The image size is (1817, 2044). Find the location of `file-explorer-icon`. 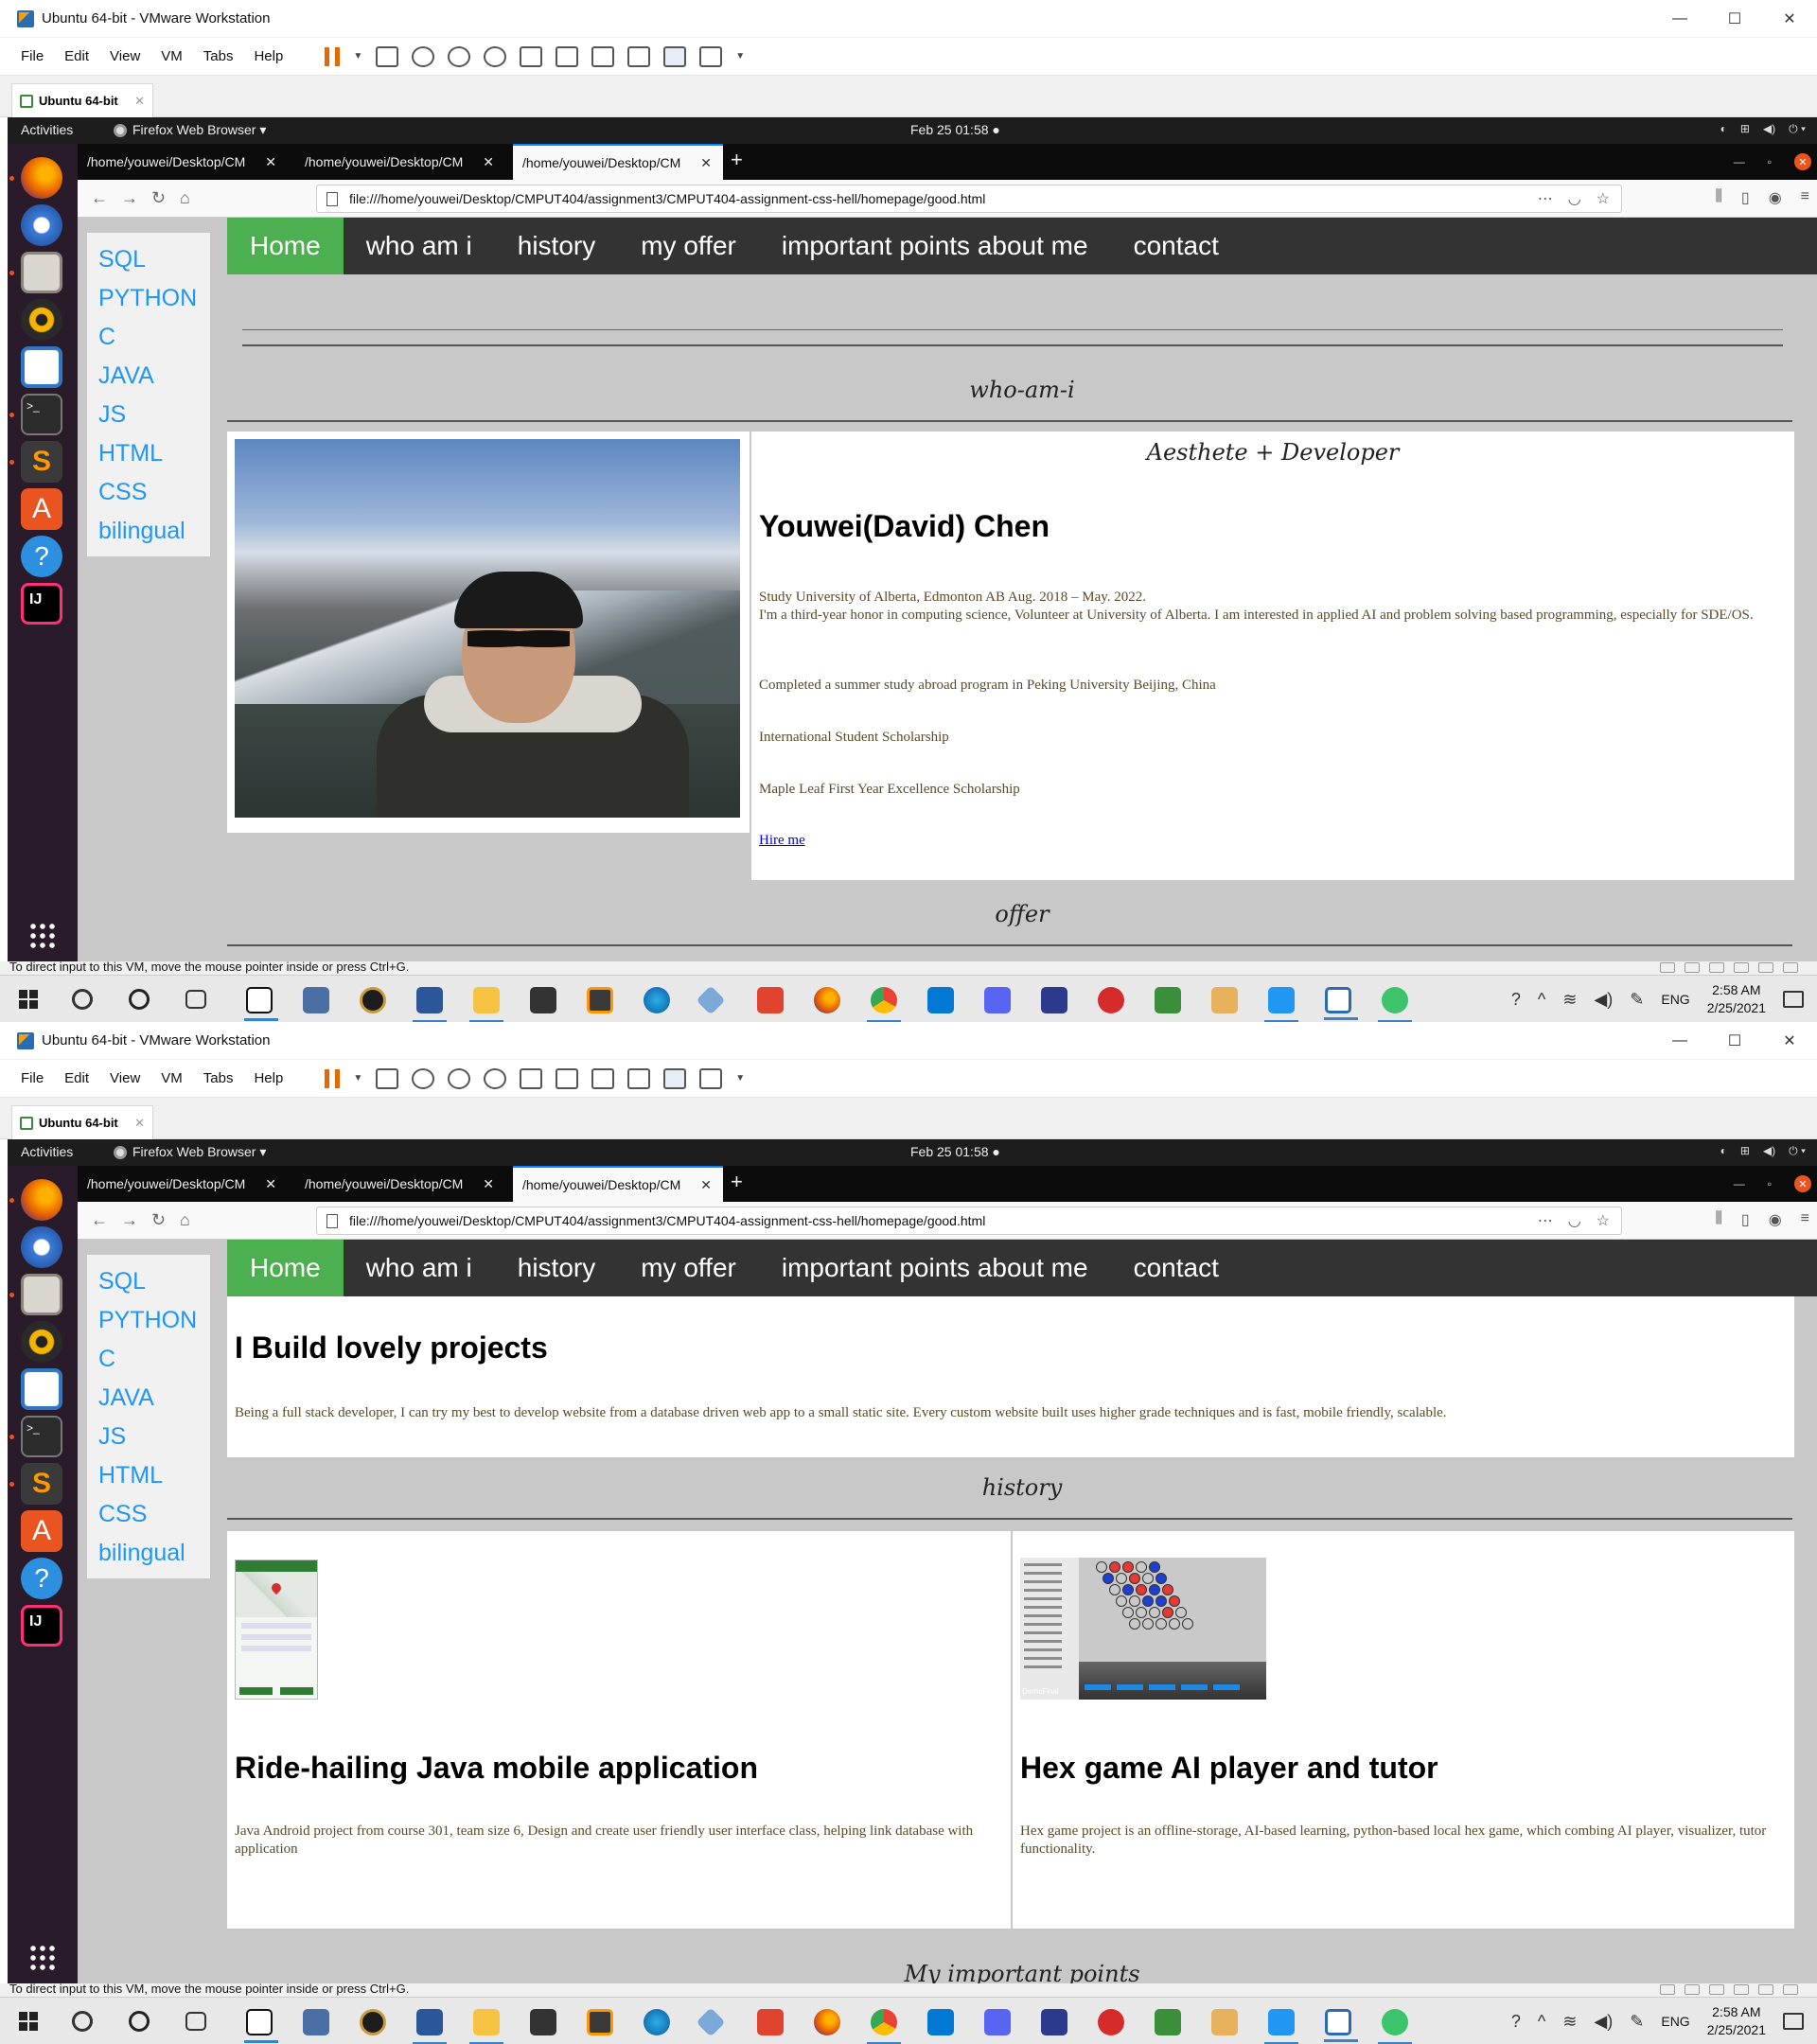

file-explorer-icon is located at coordinates (486, 1004).